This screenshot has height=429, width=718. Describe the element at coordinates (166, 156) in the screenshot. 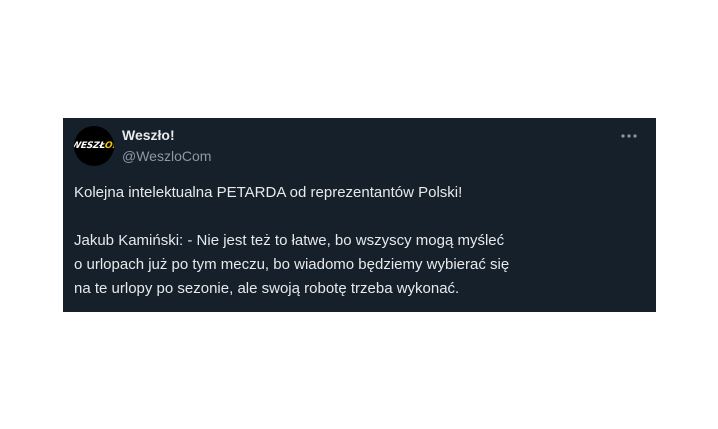

I see `author-handle: @WeszloCom` at that location.